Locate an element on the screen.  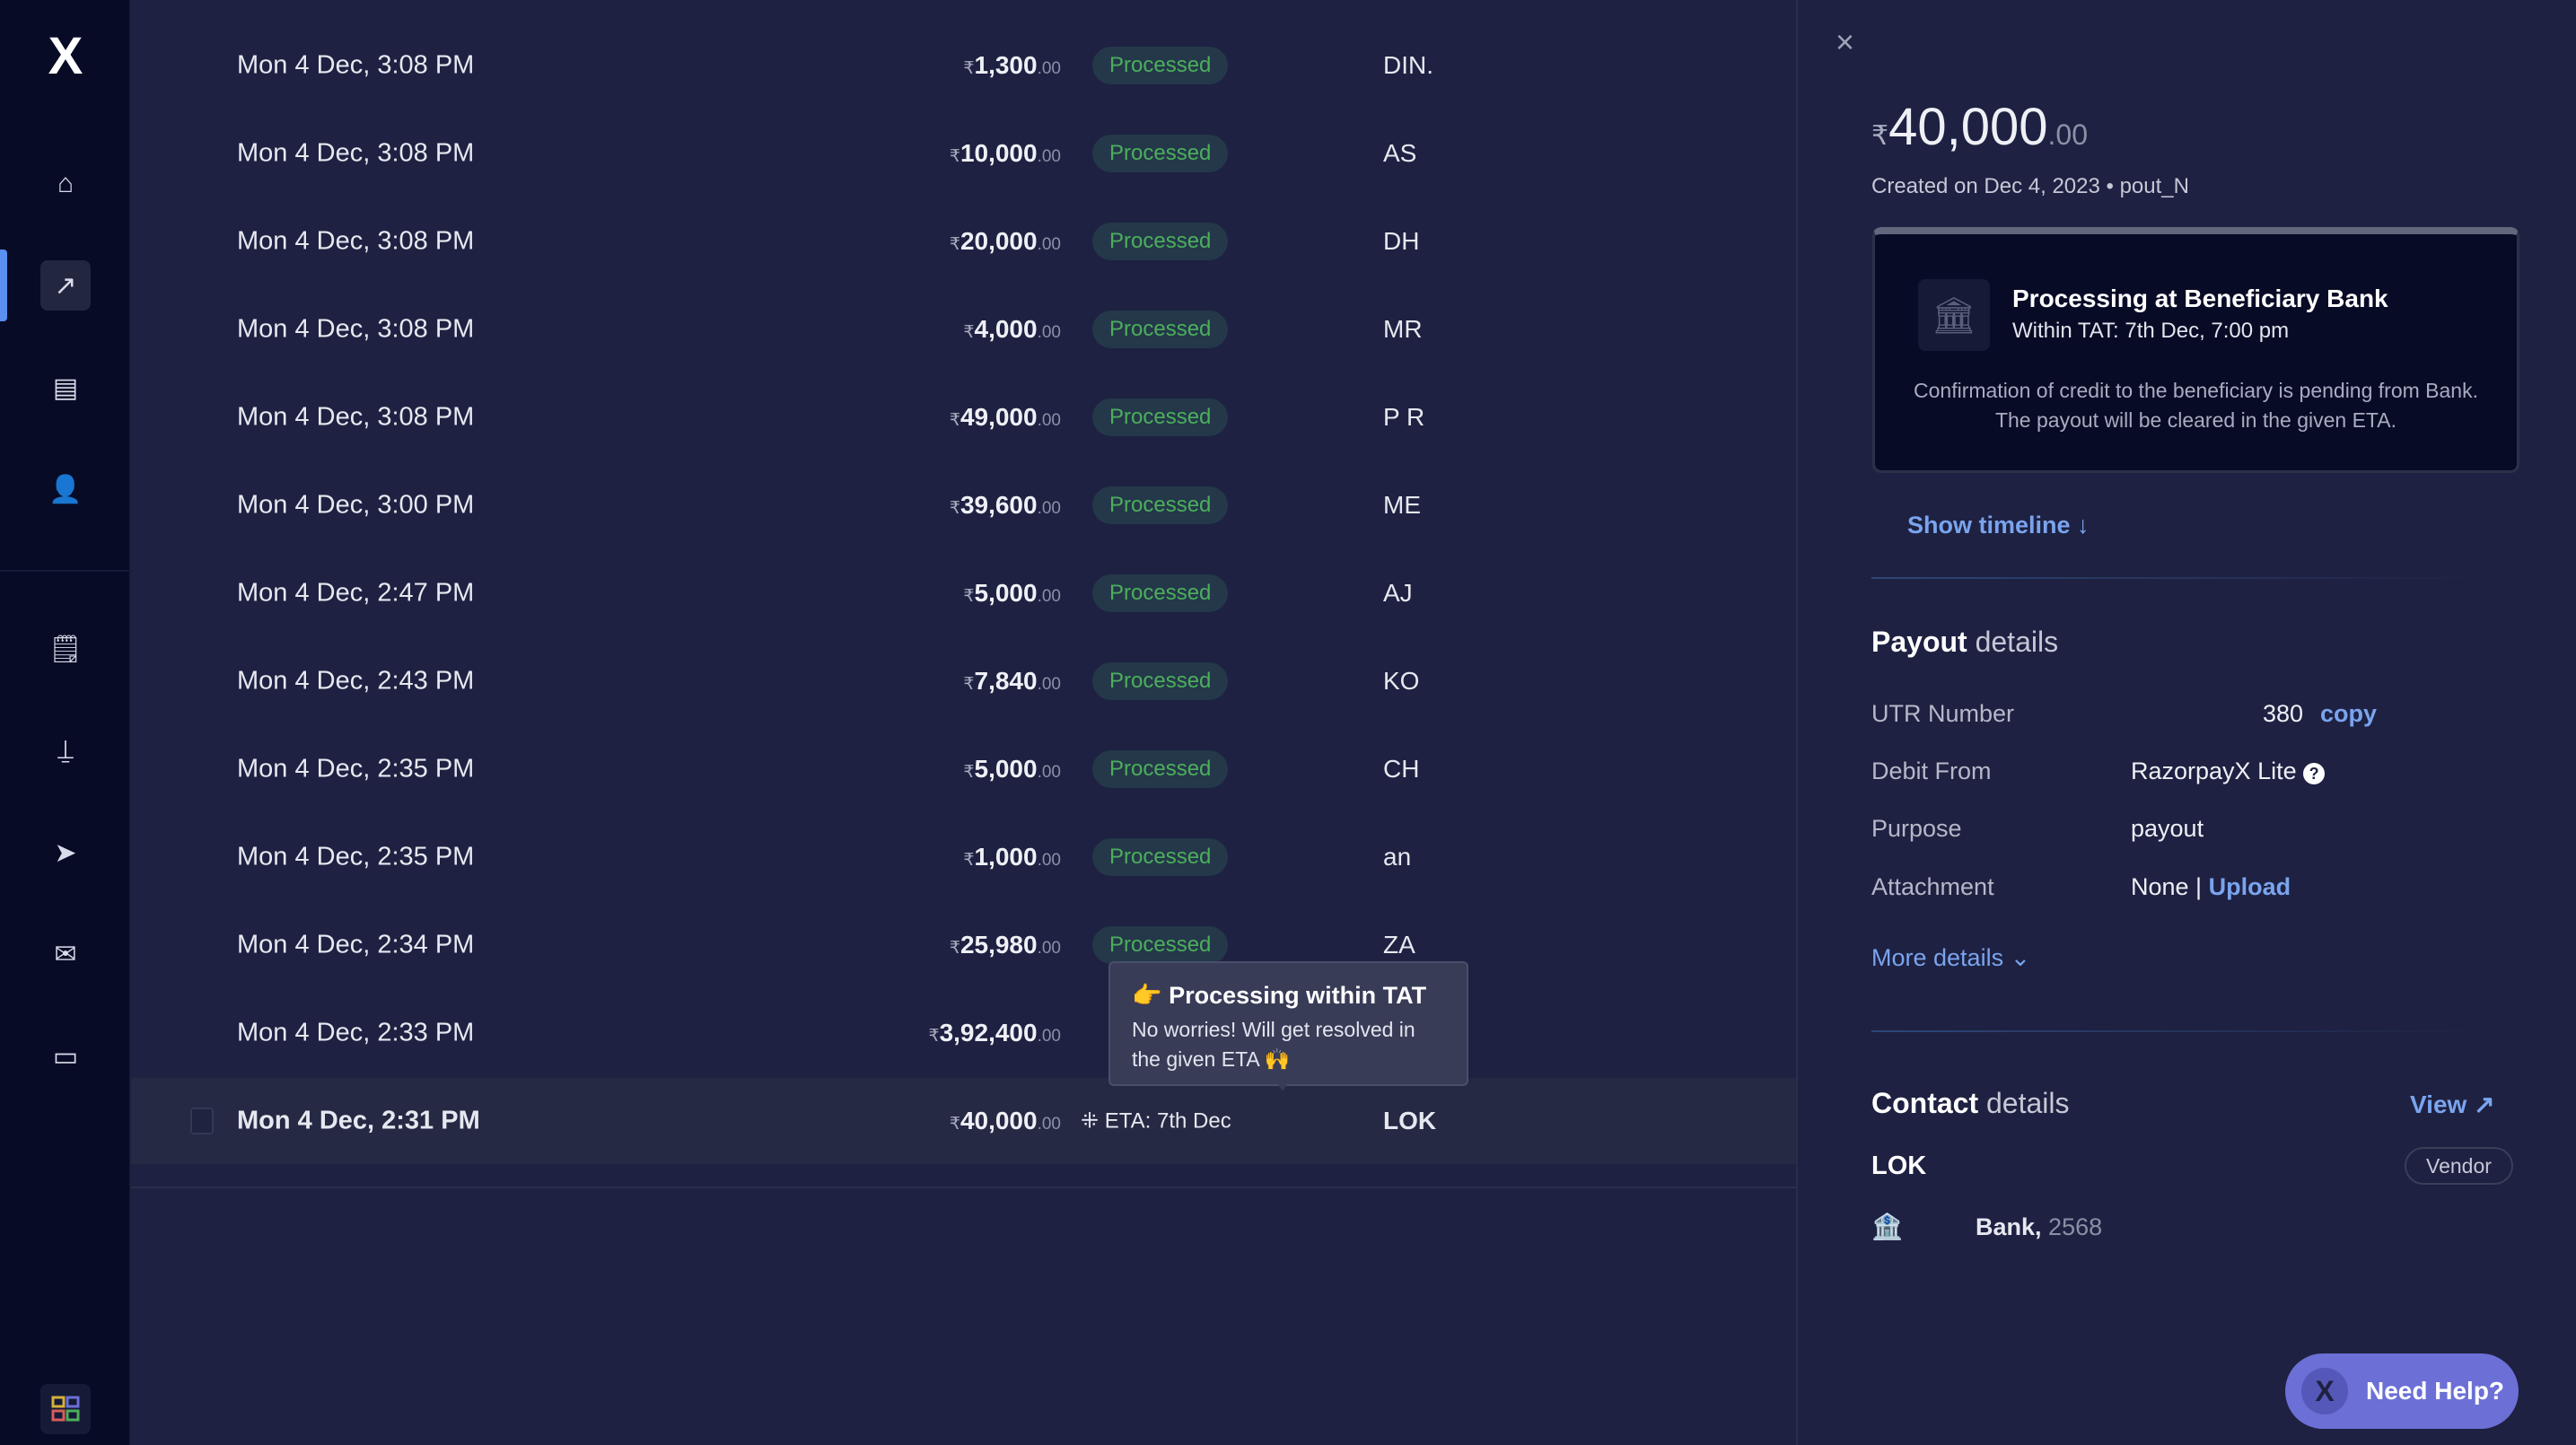
upload-link: Upload is located at coordinates (2250, 886).